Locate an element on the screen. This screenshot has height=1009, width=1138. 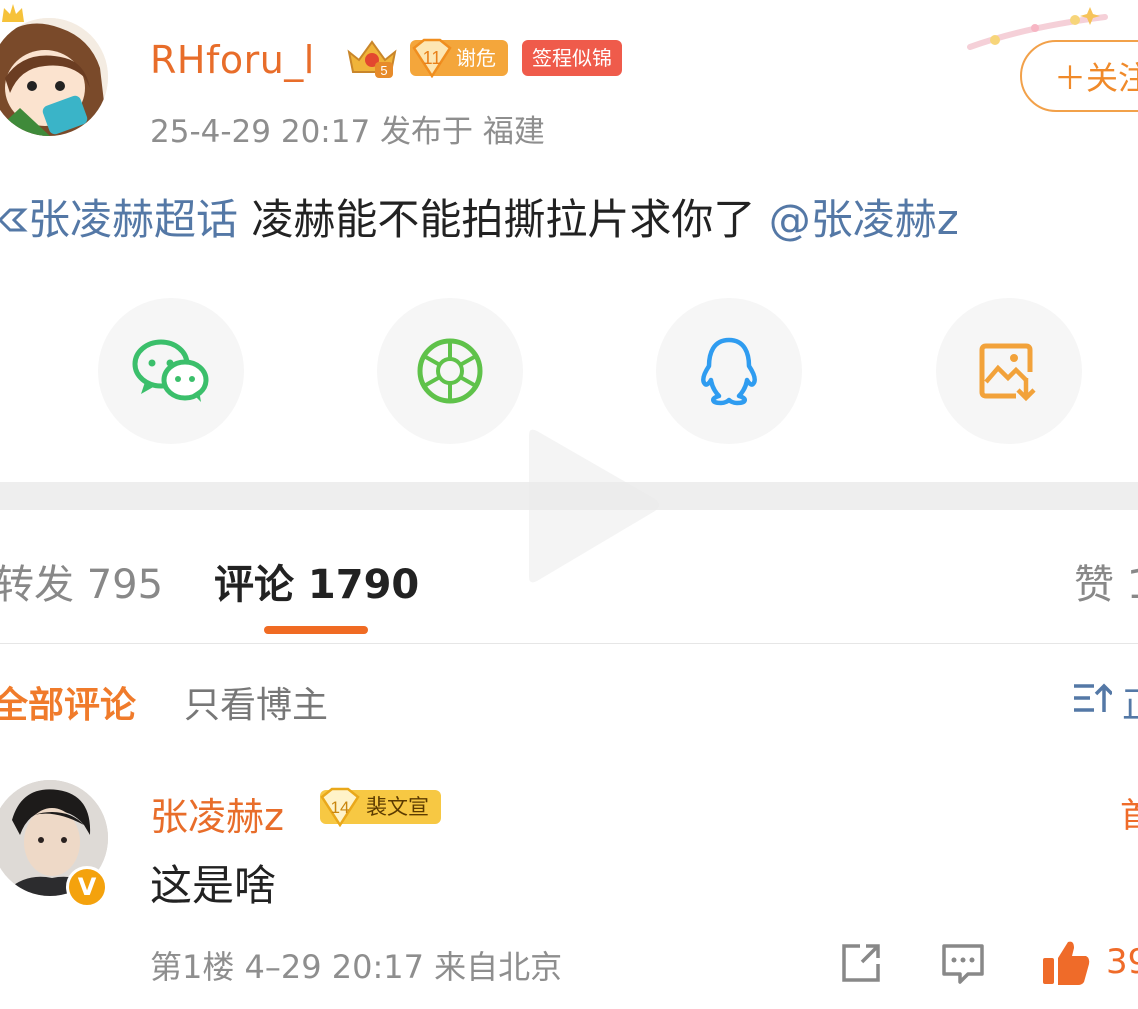
svg-text: 5 is located at coordinates (383, 70).